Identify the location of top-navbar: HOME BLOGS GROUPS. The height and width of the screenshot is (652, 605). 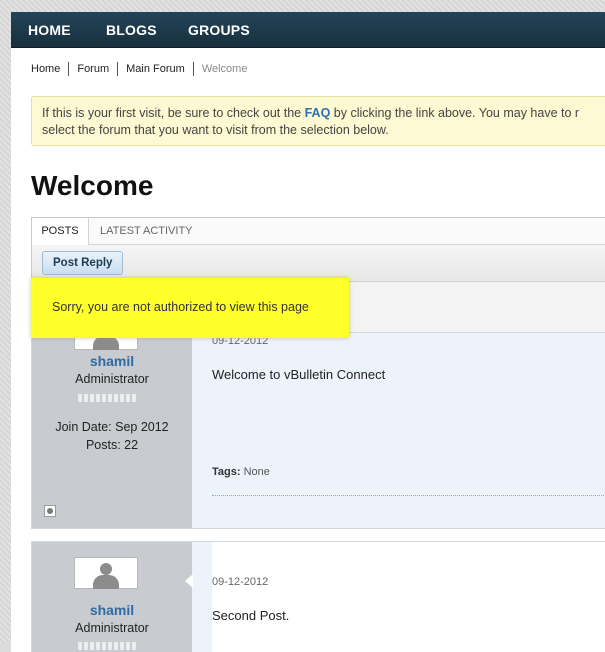
(308, 30).